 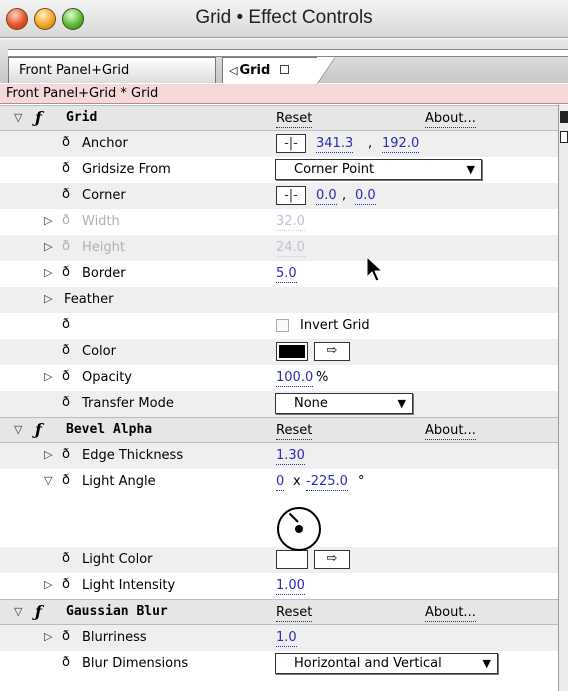 What do you see at coordinates (114, 637) in the screenshot?
I see `param-label: Blurriness` at bounding box center [114, 637].